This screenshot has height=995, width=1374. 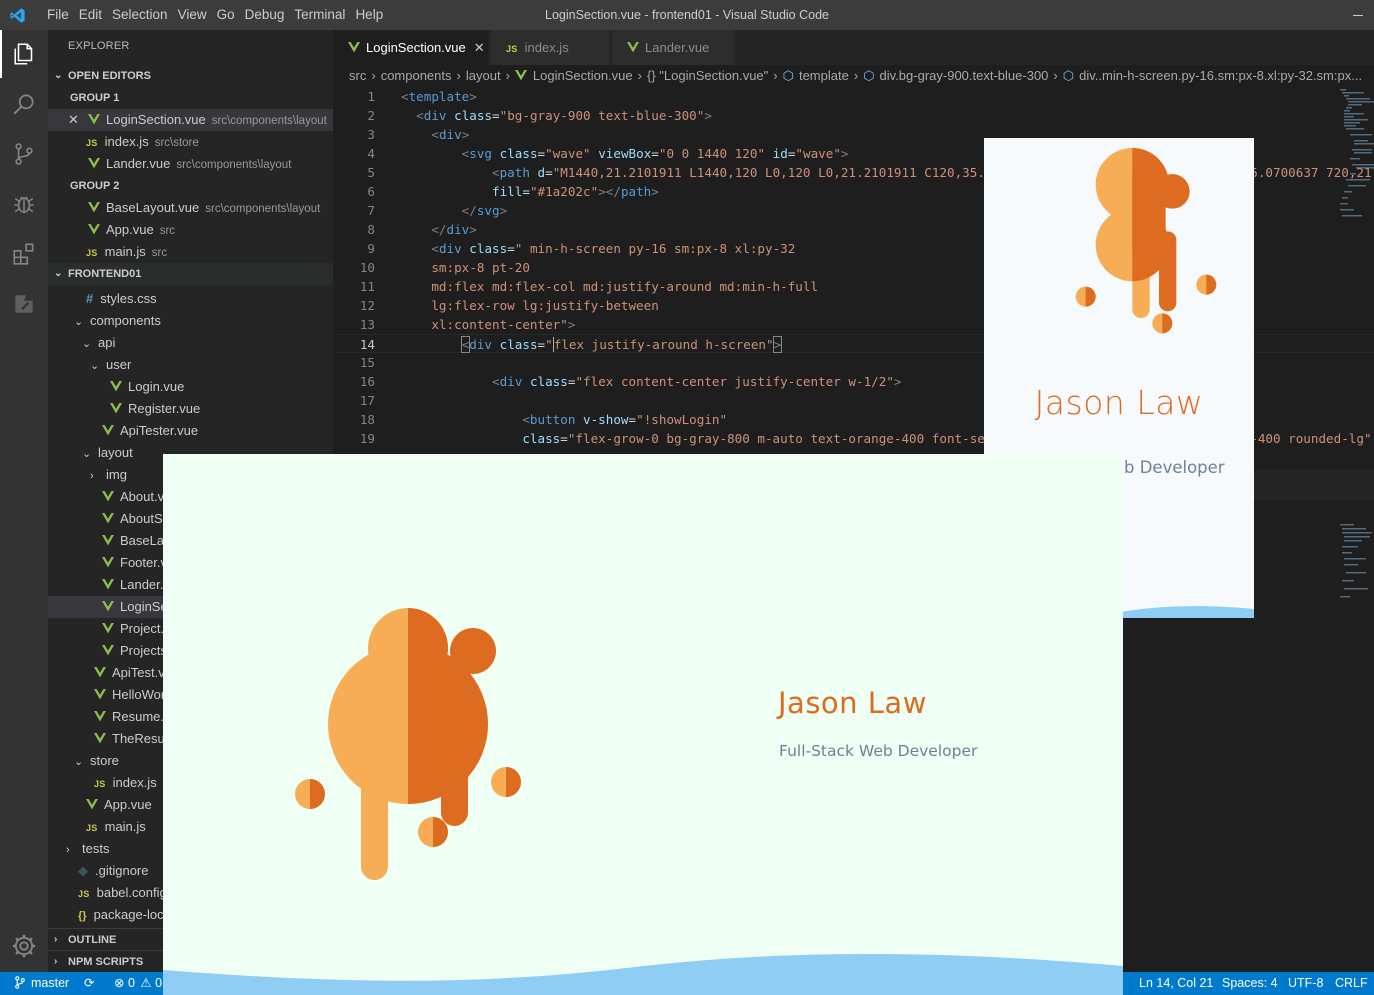 I want to click on encoding-status: UTF-8, so click(x=1305, y=983).